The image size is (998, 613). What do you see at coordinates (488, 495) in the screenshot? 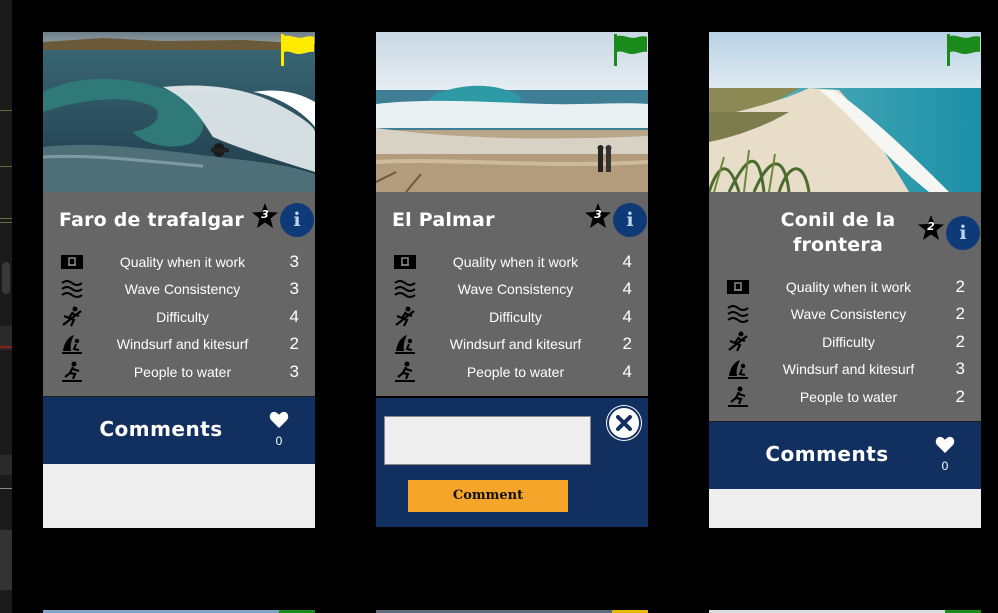
I see `submit-comment-button: Comment` at bounding box center [488, 495].